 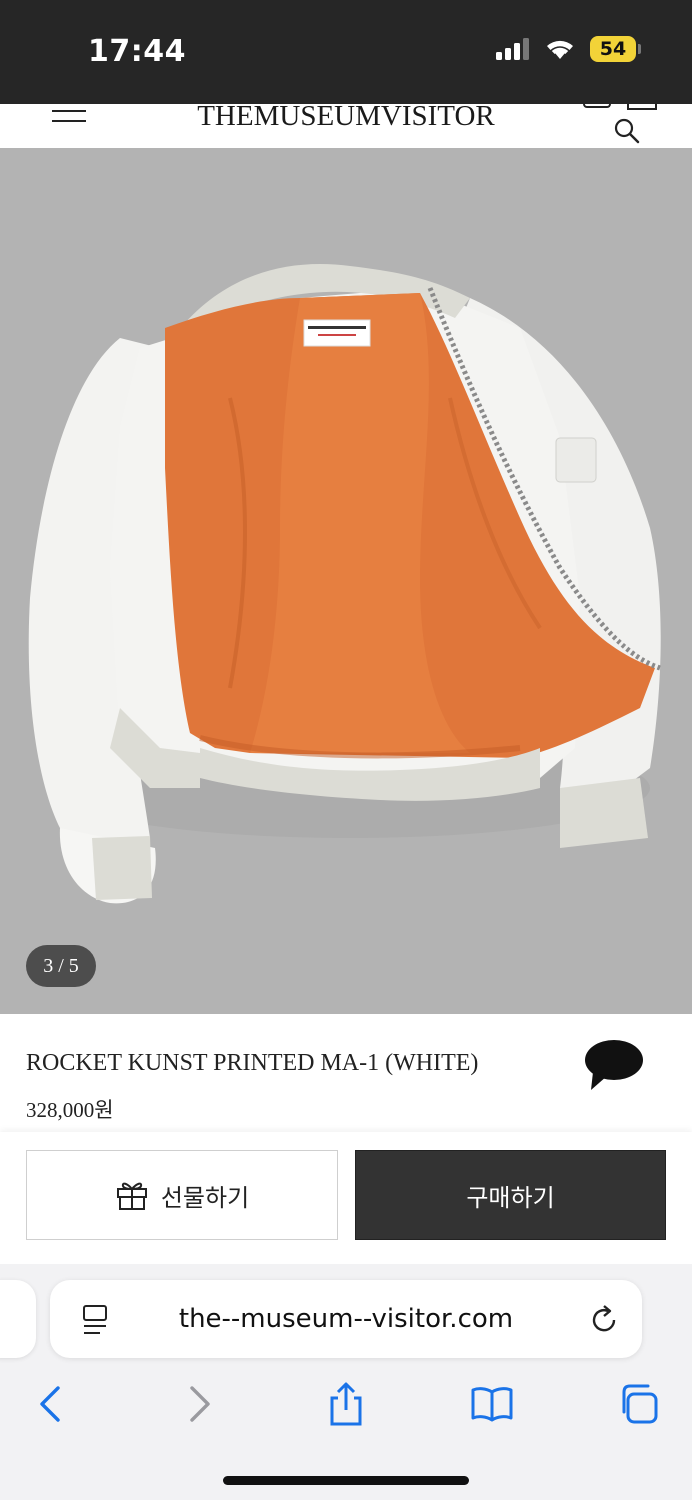 What do you see at coordinates (70, 1110) in the screenshot?
I see `product-price: 328,000원` at bounding box center [70, 1110].